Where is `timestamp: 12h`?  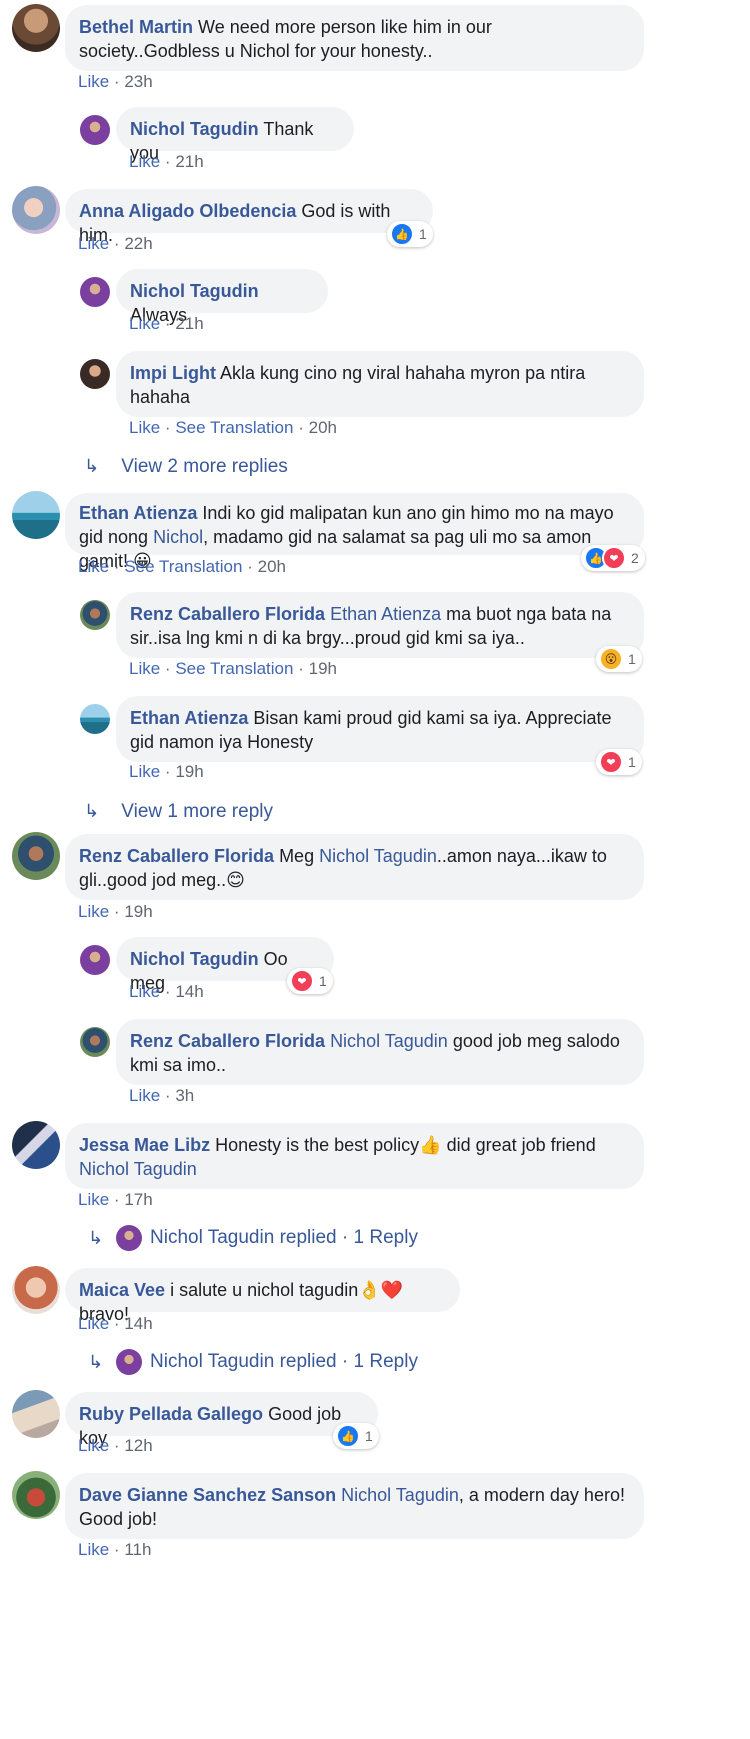
timestamp: 12h is located at coordinates (138, 1445).